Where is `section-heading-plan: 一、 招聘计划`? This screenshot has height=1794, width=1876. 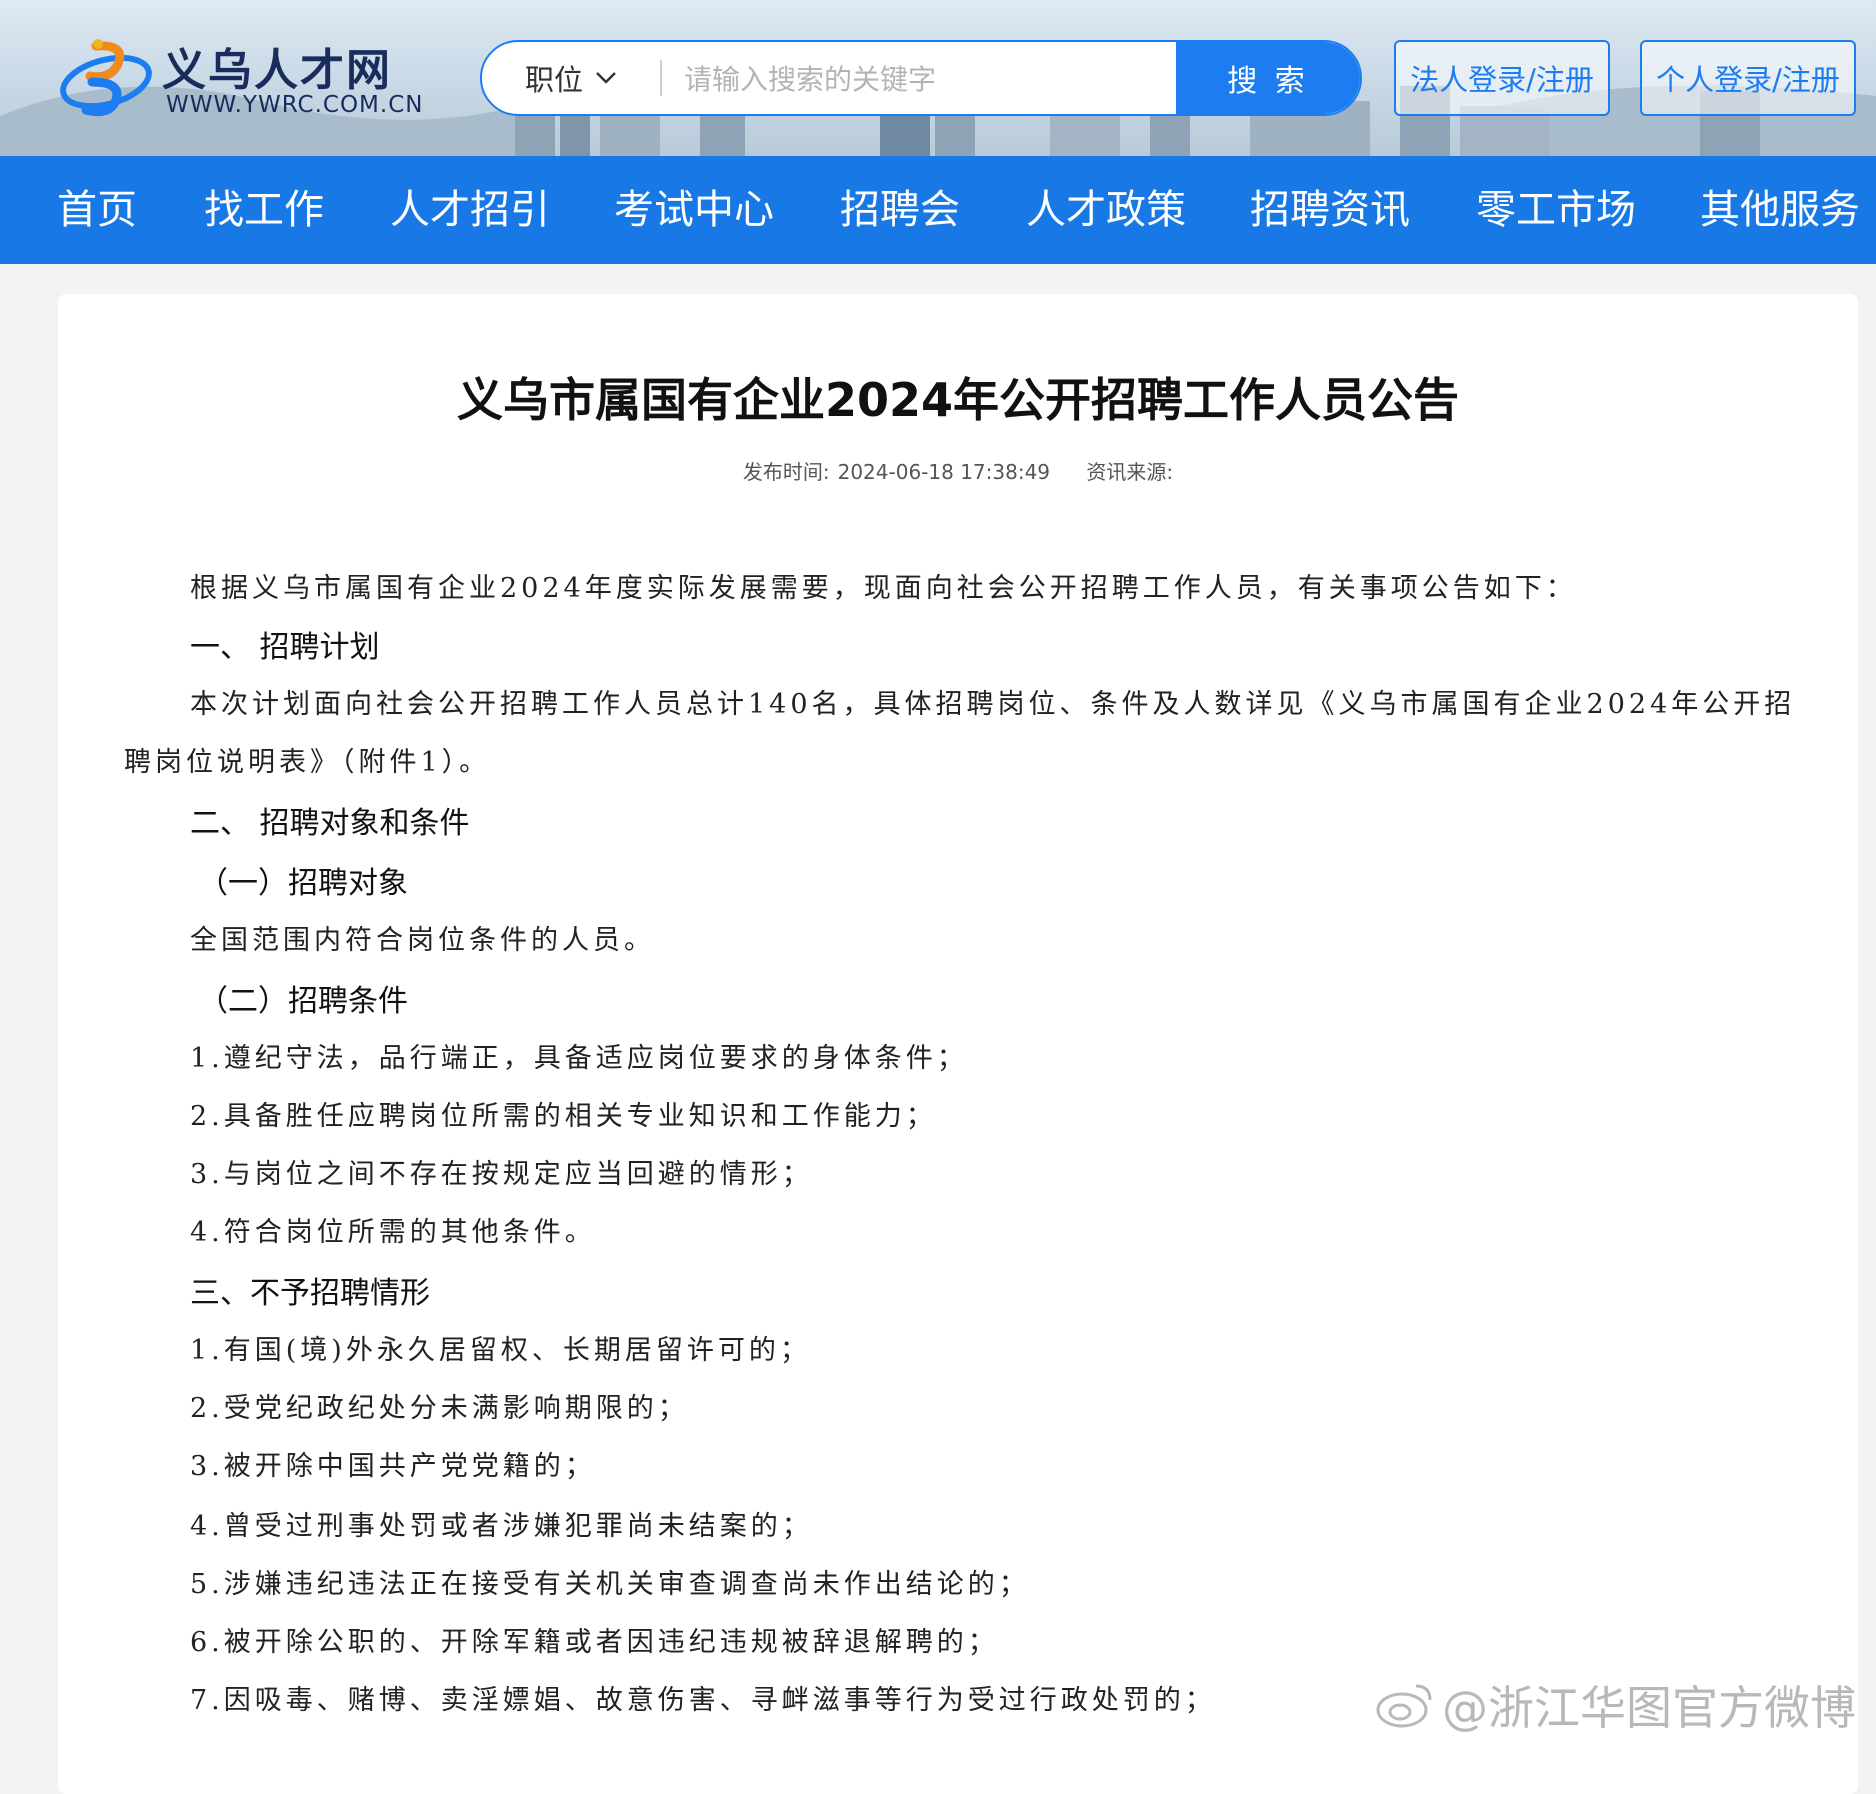
section-heading-plan: 一、 招聘计划 is located at coordinates (285, 647).